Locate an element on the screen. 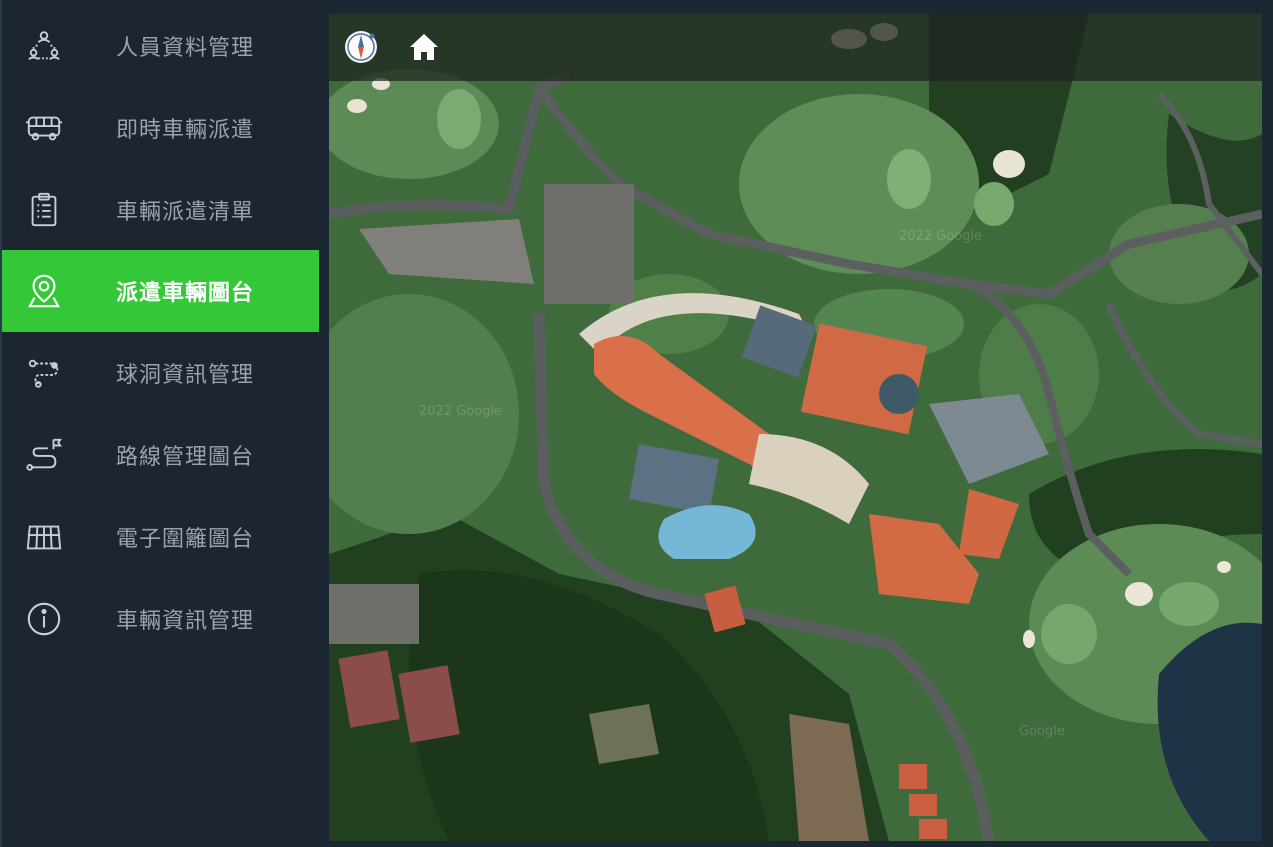 Image resolution: width=1273 pixels, height=847 pixels. sidebar-item-label: 電子圍籬圖台 is located at coordinates (185, 539).